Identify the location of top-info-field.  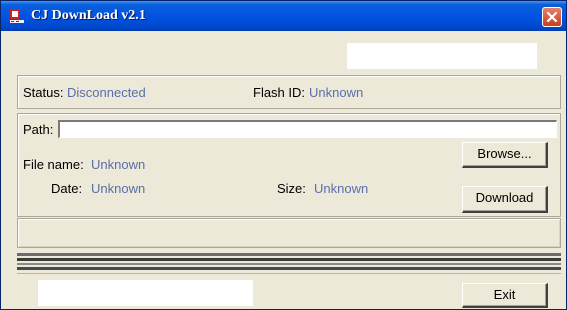
(442, 56).